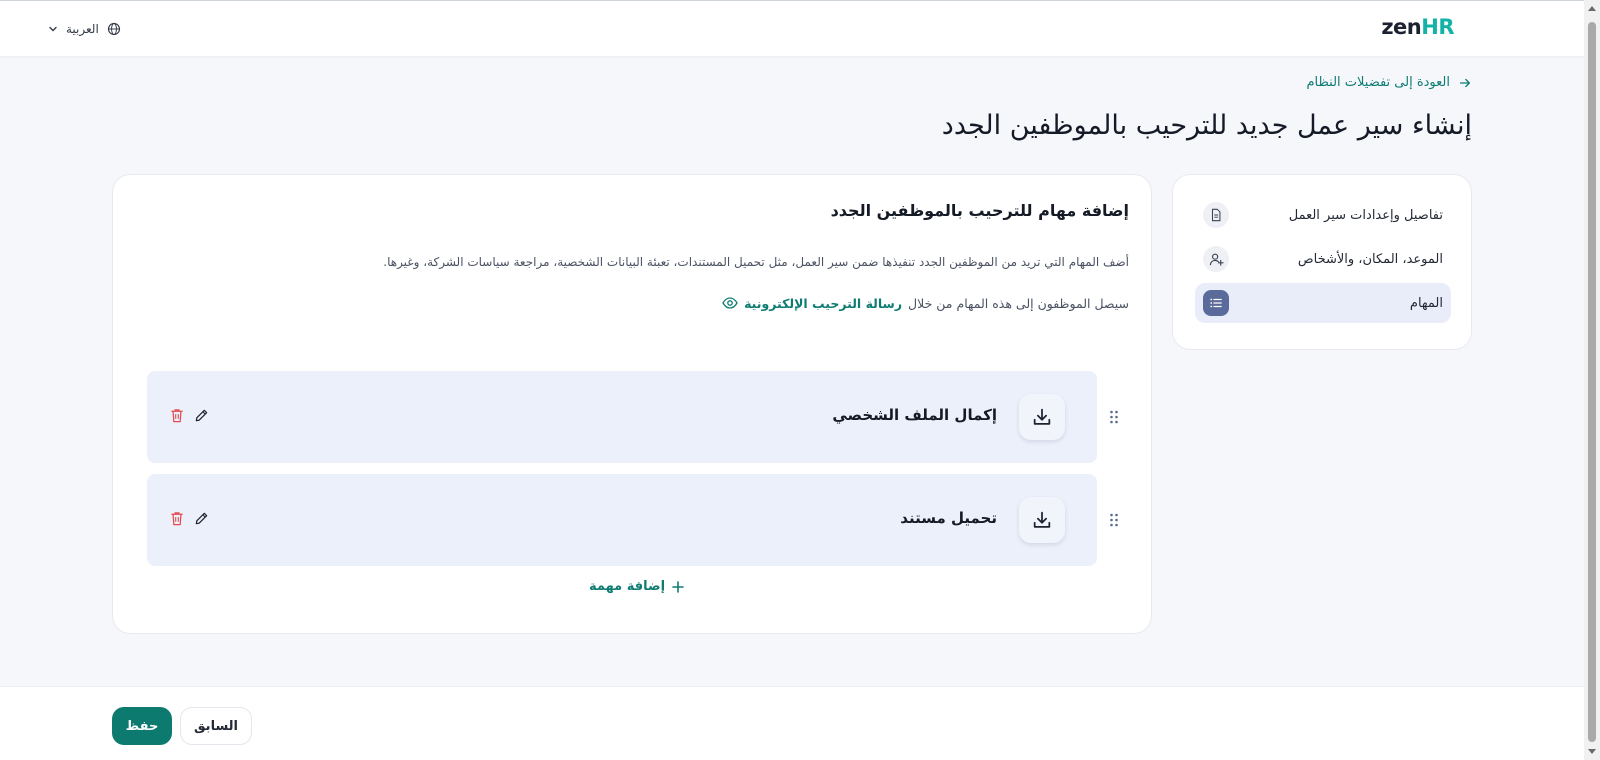 This screenshot has height=760, width=1600. I want to click on step-label: الموعد، المكان، والأشخاص, so click(1370, 259).